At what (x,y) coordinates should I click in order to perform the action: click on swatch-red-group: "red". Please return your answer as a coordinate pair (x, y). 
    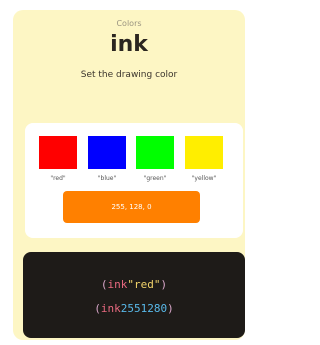
    Looking at the image, I should click on (58, 159).